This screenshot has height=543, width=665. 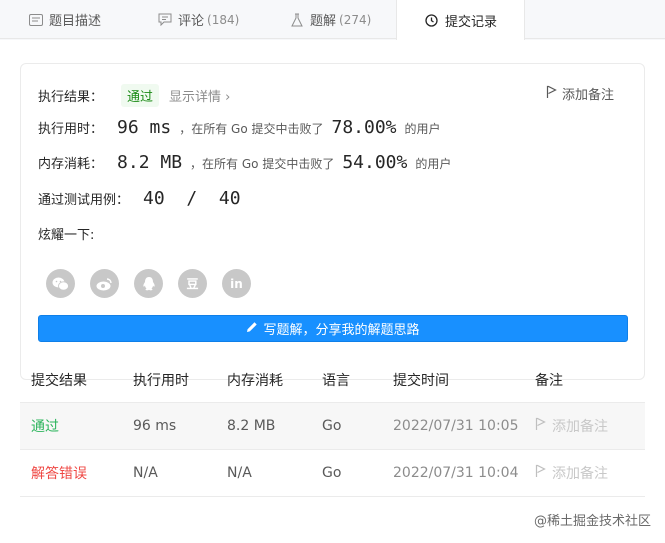 I want to click on tab-comments: 评论 (184), so click(x=198, y=19).